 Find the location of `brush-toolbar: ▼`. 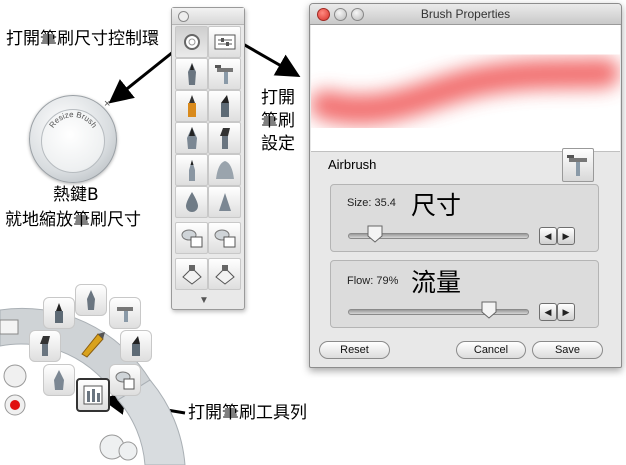

brush-toolbar: ▼ is located at coordinates (208, 158).